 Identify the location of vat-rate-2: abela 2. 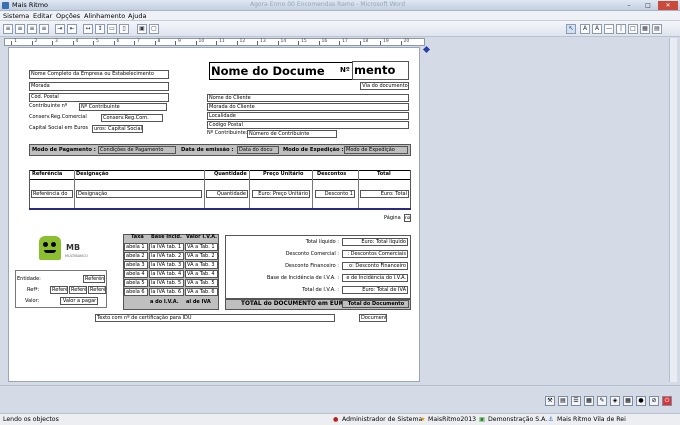
(136, 256).